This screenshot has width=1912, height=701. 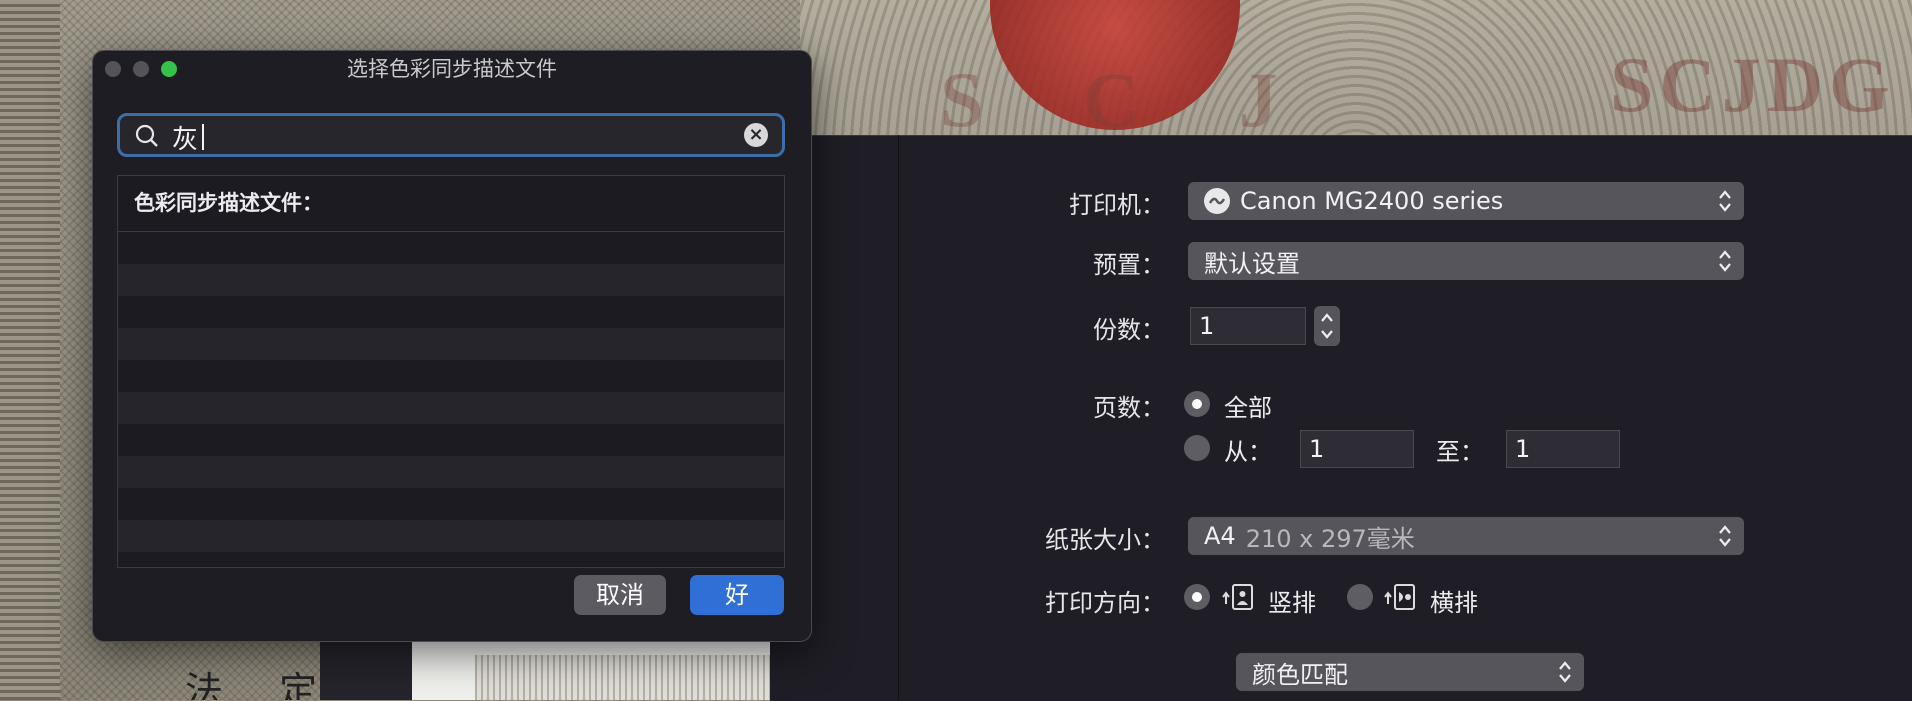 I want to click on watermark-letters-left: S C J, so click(x=1129, y=99).